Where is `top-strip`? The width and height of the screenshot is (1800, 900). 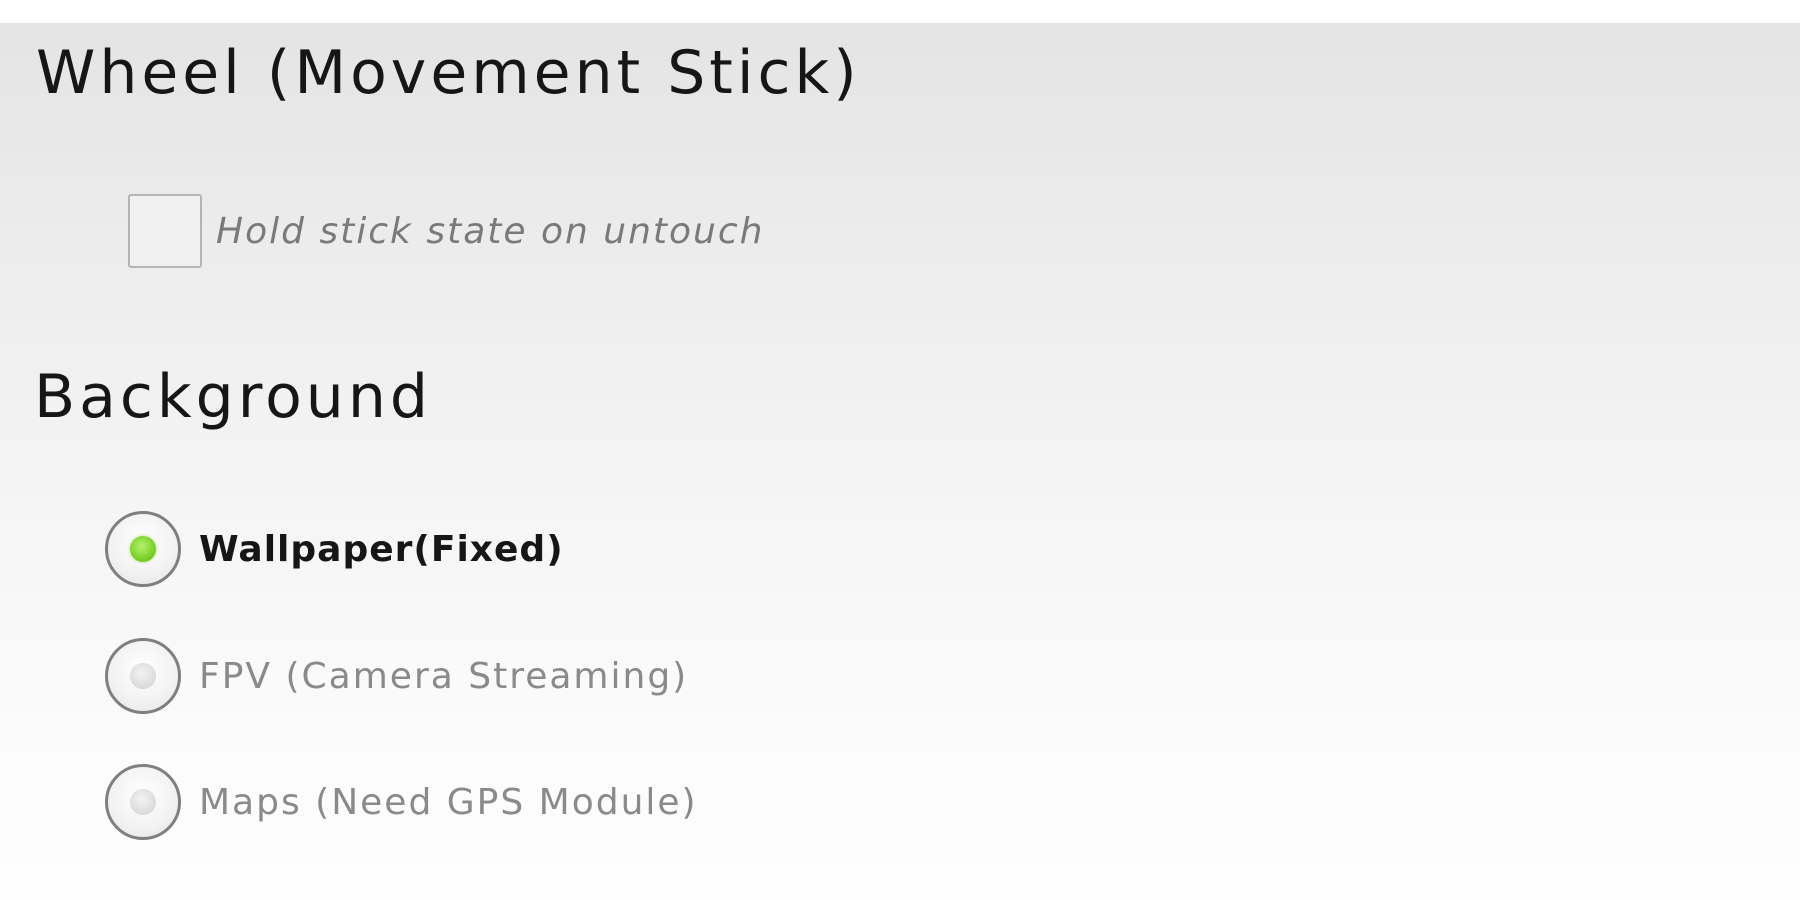
top-strip is located at coordinates (900, 11).